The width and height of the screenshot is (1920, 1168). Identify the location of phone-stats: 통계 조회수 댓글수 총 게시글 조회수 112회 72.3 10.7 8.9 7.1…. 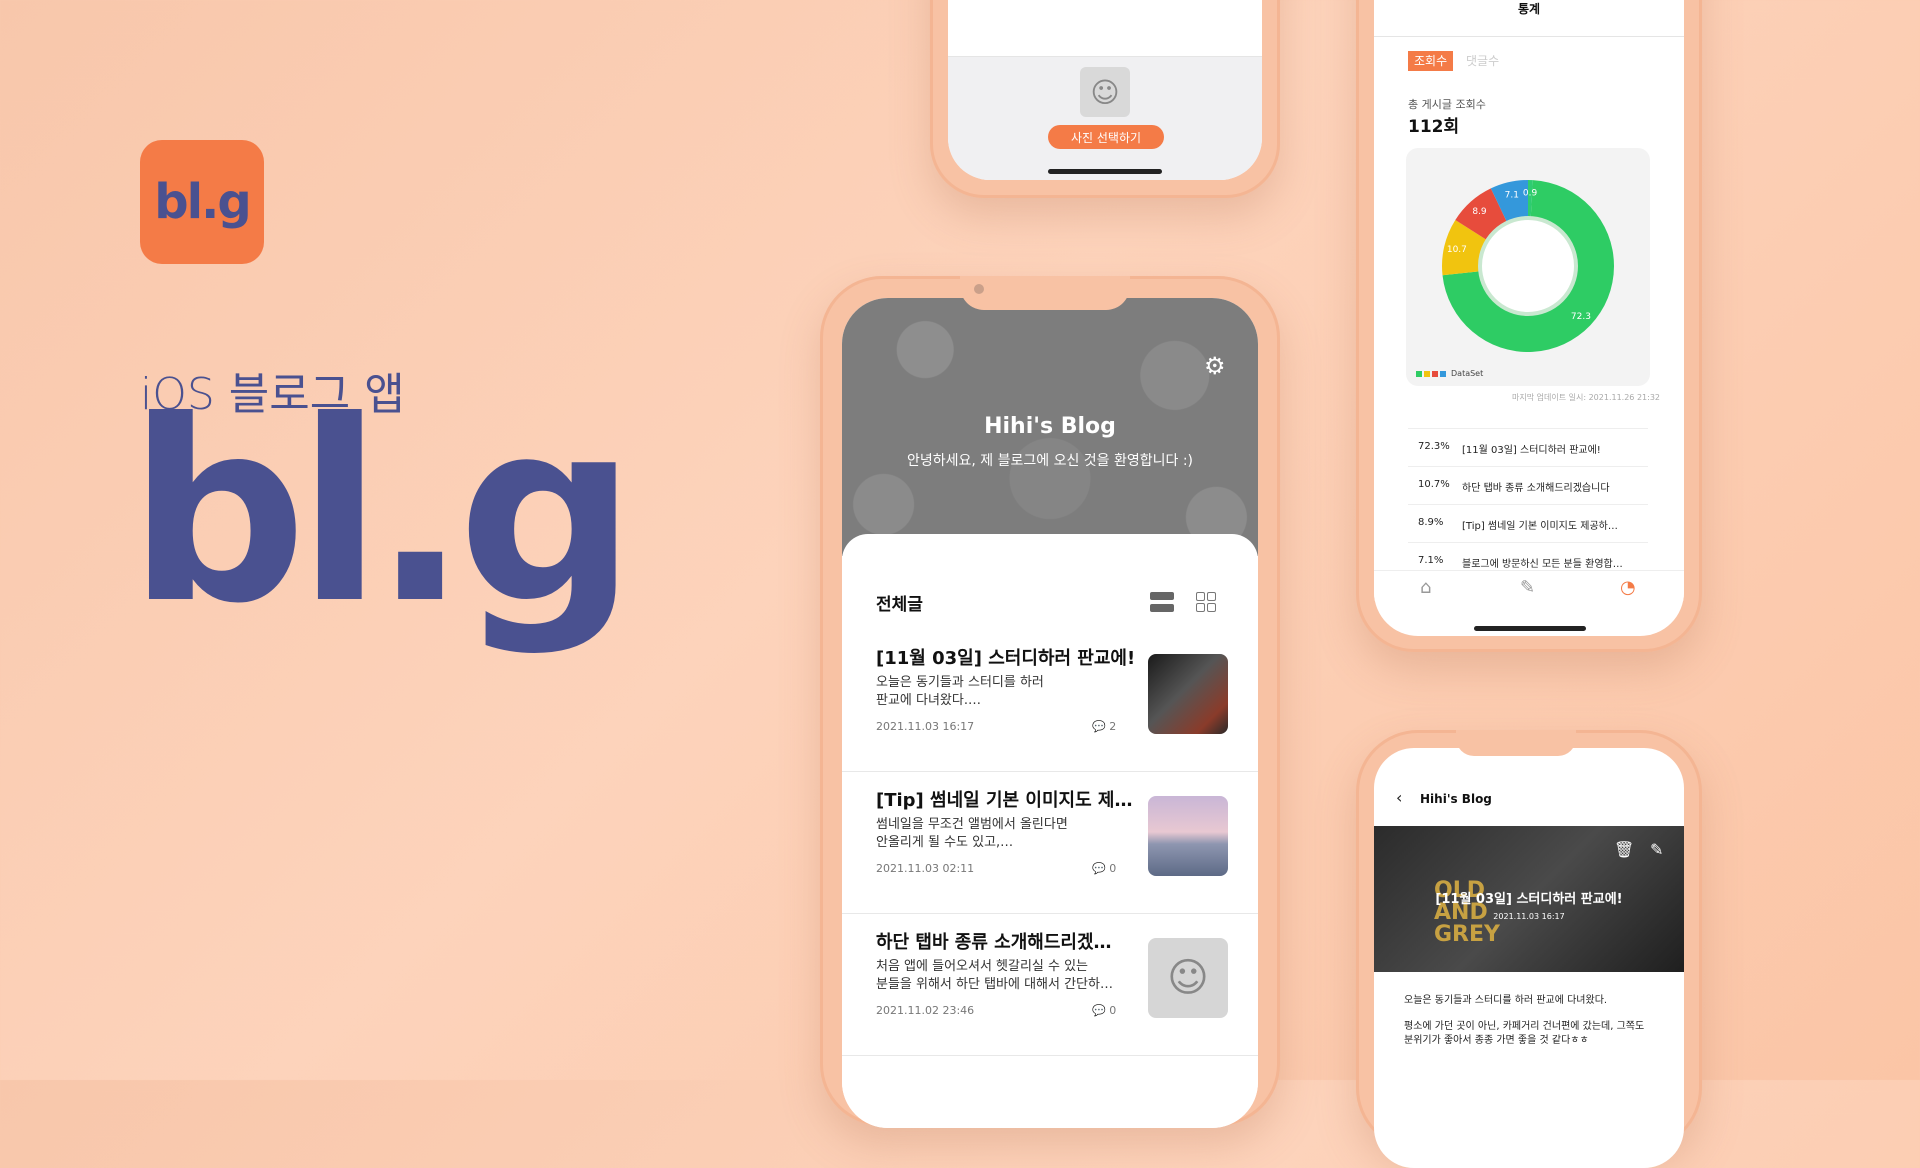
(1529, 326).